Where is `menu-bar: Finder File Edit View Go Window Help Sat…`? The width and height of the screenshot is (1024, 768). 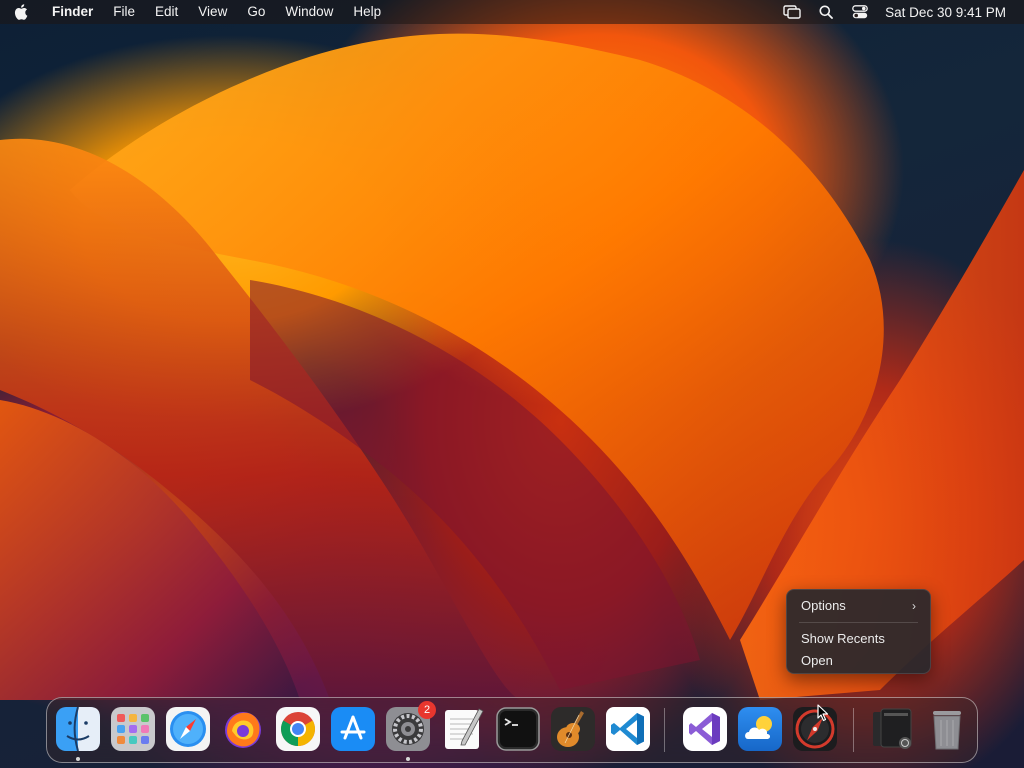 menu-bar: Finder File Edit View Go Window Help Sat… is located at coordinates (512, 12).